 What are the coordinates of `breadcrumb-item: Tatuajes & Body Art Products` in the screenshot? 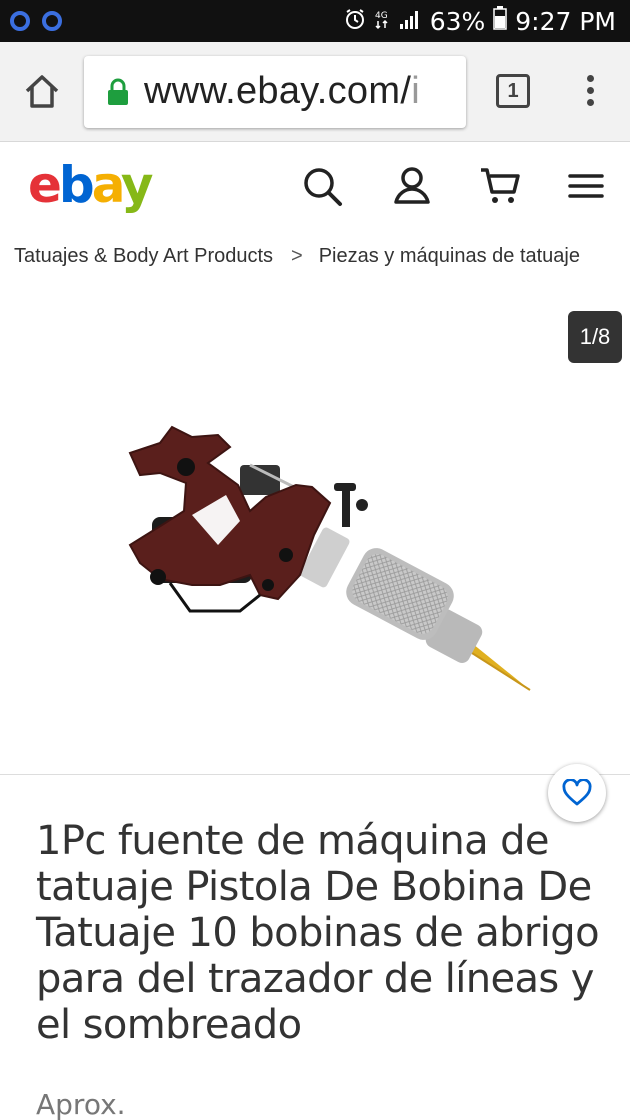 It's located at (143, 256).